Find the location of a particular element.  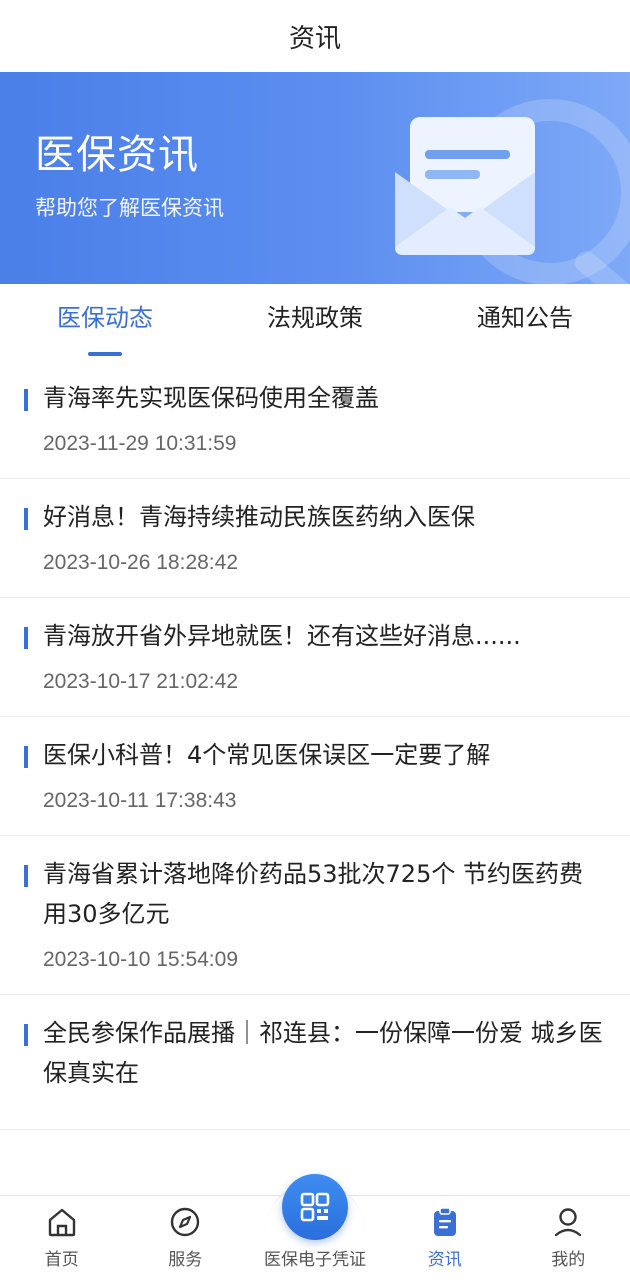

top-bar: 资讯 is located at coordinates (315, 36).